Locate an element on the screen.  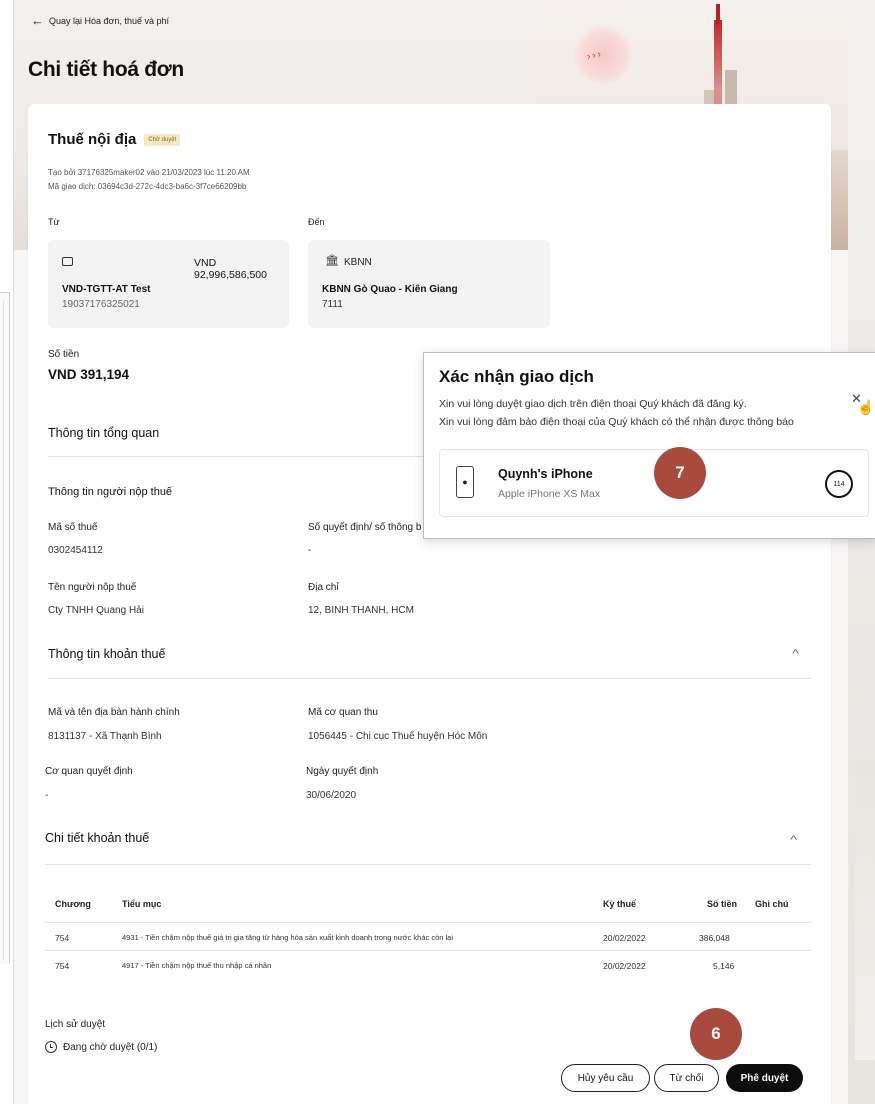
area-label: Mã và tên địa bàn hành chính is located at coordinates (114, 712).